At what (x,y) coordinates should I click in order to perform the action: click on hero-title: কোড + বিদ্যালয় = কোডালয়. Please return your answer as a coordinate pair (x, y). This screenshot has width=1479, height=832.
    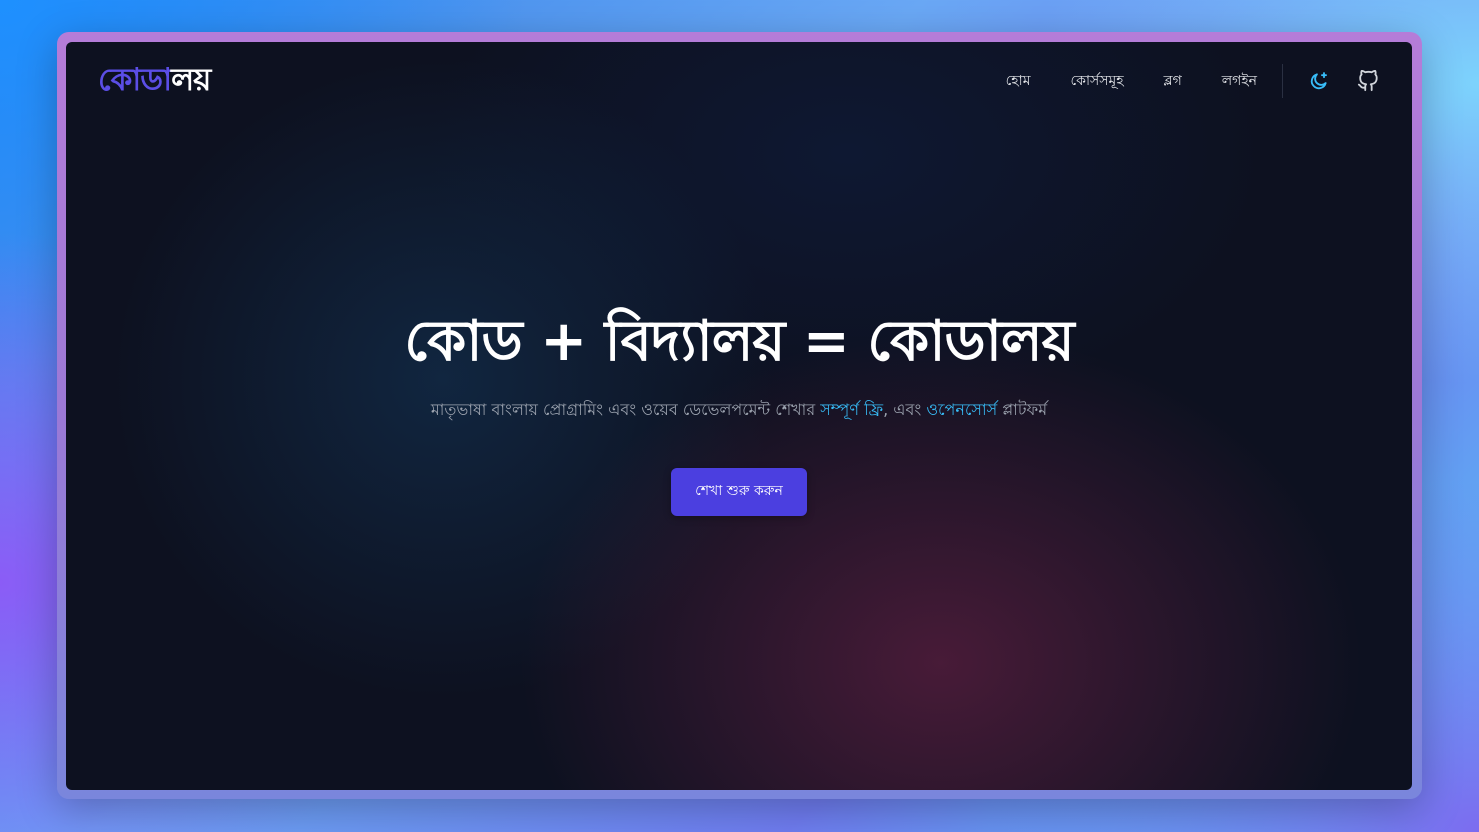
    Looking at the image, I should click on (739, 341).